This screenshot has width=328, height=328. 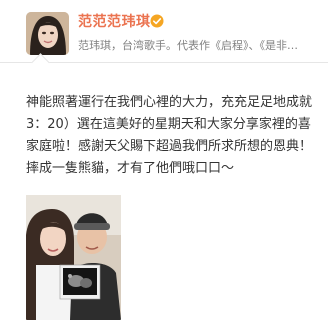 What do you see at coordinates (114, 21) in the screenshot?
I see `profile-name: 范范范玮琪` at bounding box center [114, 21].